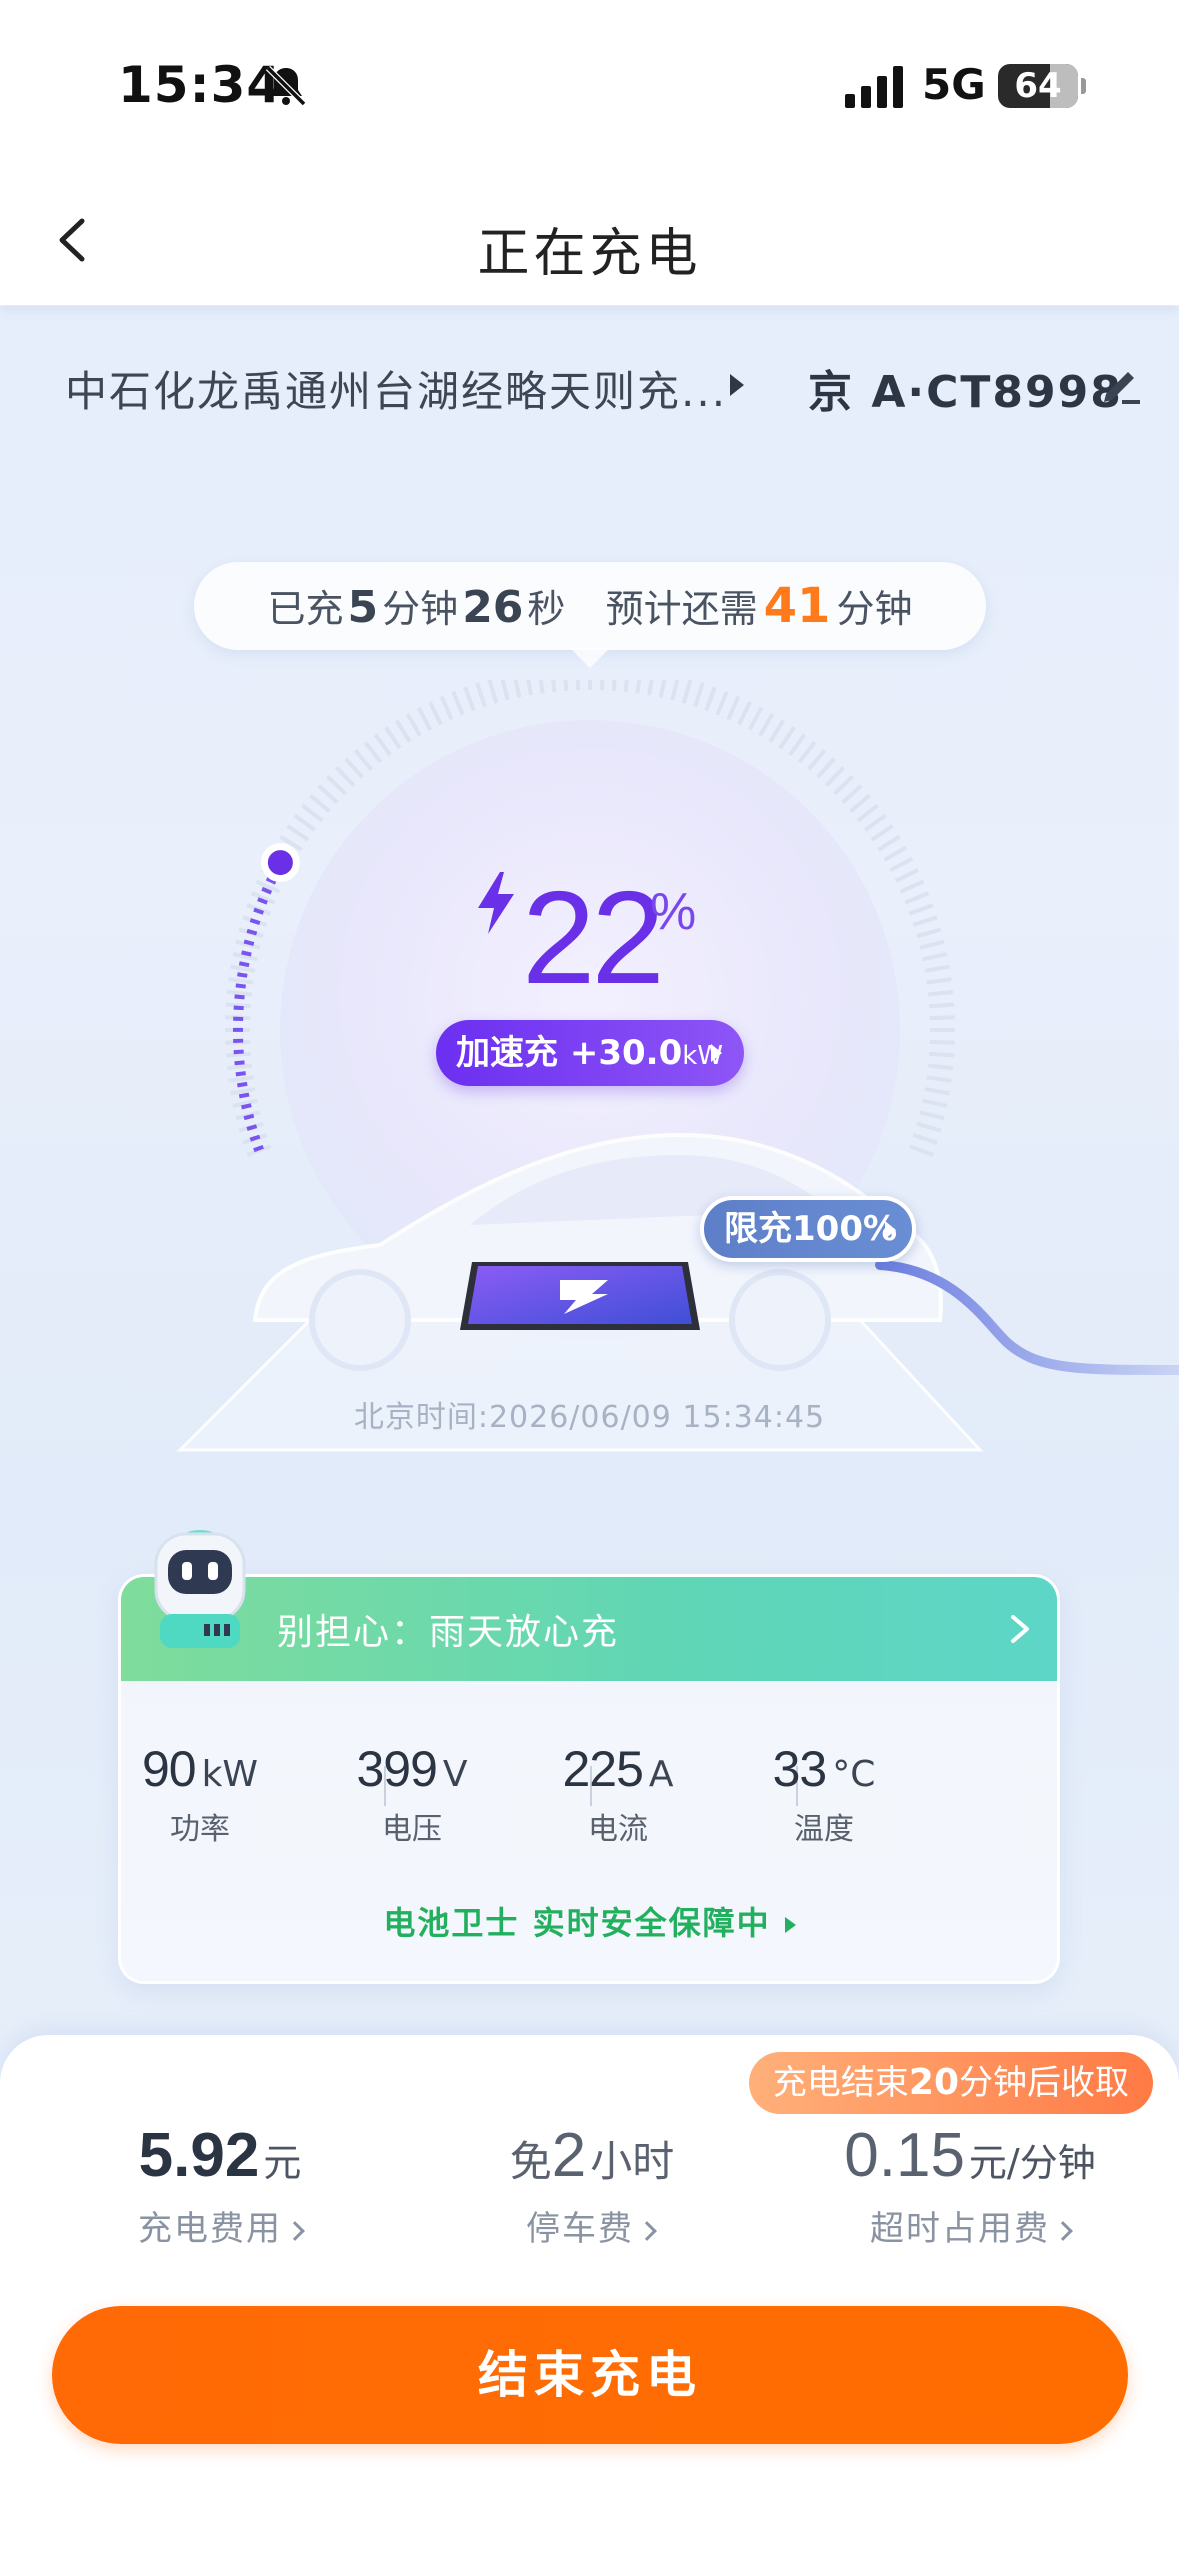 The width and height of the screenshot is (1179, 2556). Describe the element at coordinates (220, 2185) in the screenshot. I see `fee-charging: 5.92 元 充电费用` at that location.